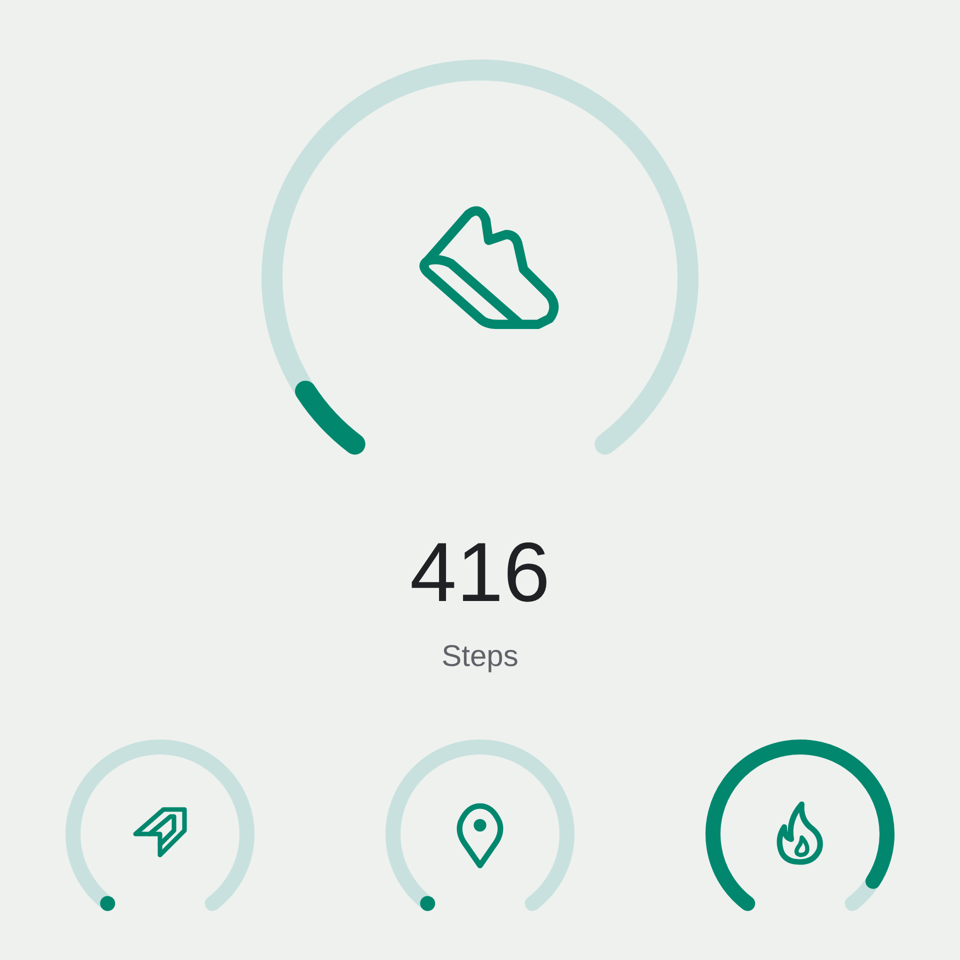 This screenshot has height=960, width=960. I want to click on location-pin-icon, so click(480, 835).